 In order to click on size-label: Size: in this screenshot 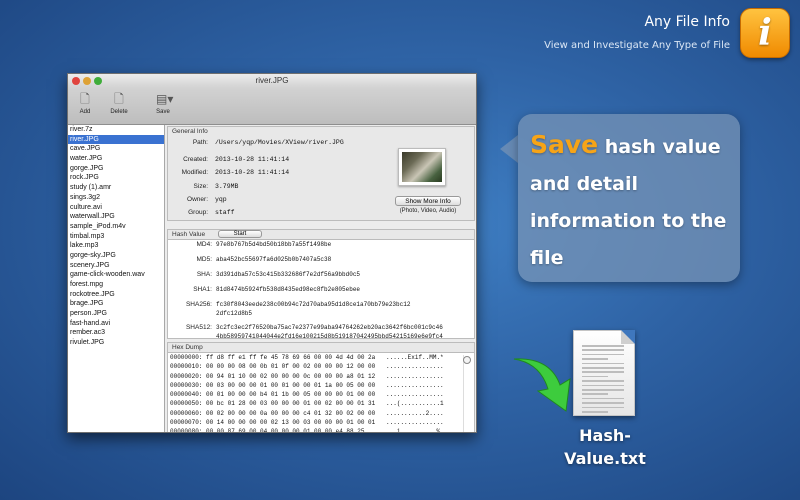, I will do `click(200, 186)`.